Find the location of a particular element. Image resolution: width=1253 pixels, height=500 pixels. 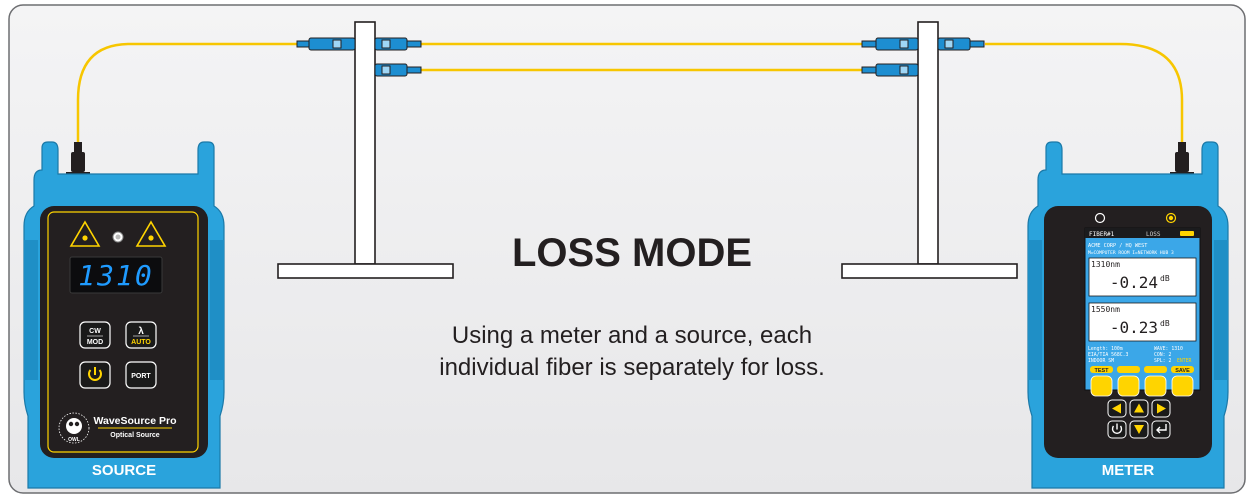

svg-text: SAVE is located at coordinates (1182, 371).